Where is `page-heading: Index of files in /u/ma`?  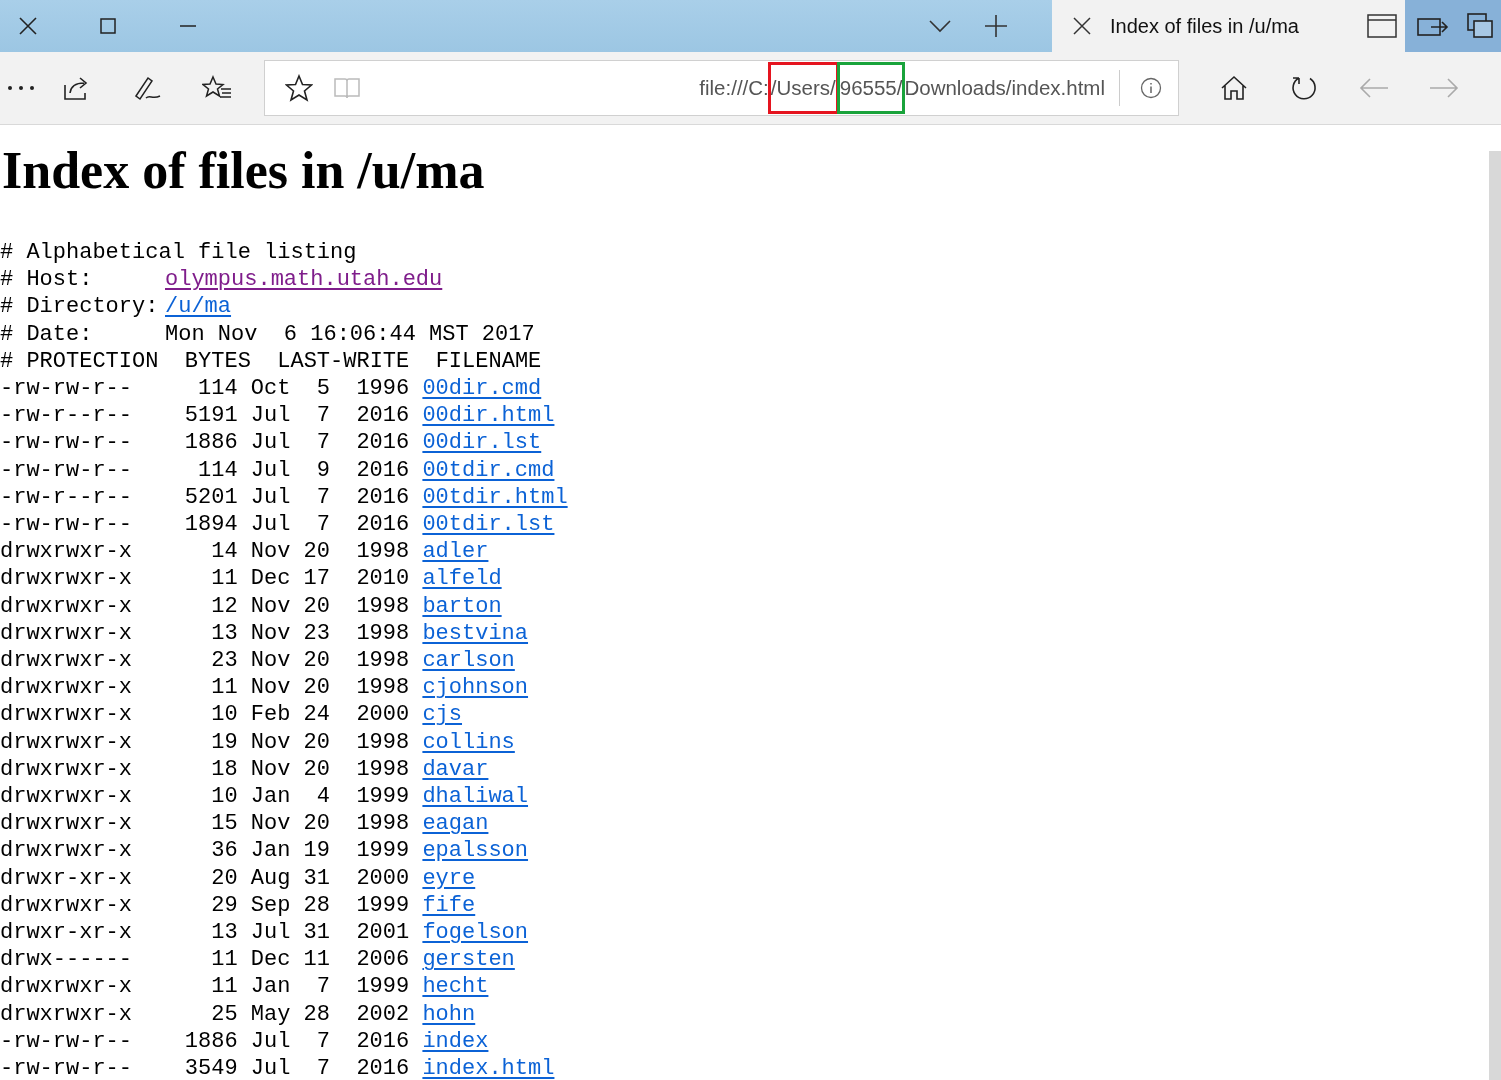
page-heading: Index of files in /u/ma is located at coordinates (244, 171).